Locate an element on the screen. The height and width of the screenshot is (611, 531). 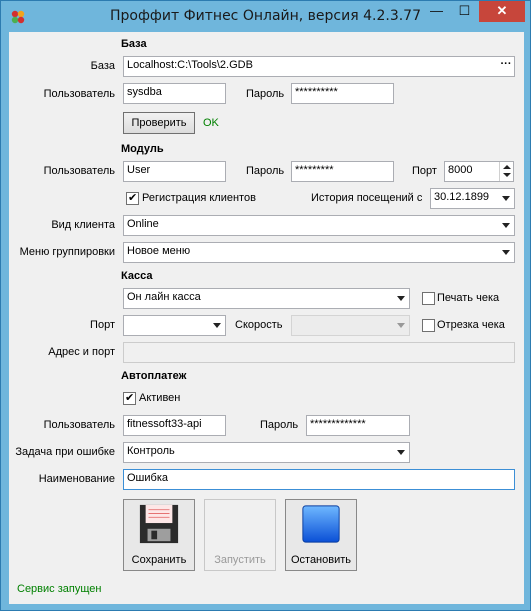
start-button: Запустить is located at coordinates (240, 535).